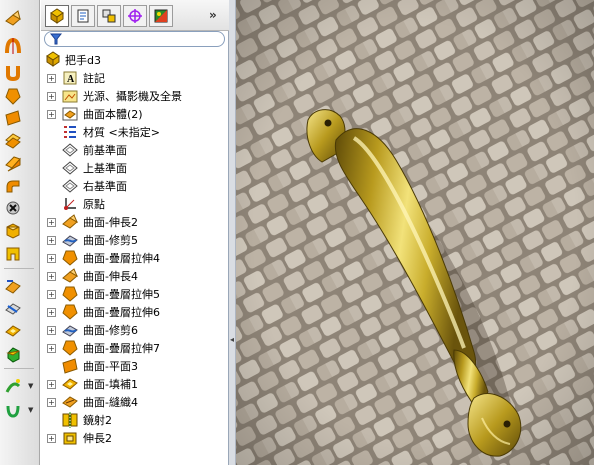 This screenshot has width=594, height=465. Describe the element at coordinates (83, 60) in the screenshot. I see `part-name: 把手d3` at that location.